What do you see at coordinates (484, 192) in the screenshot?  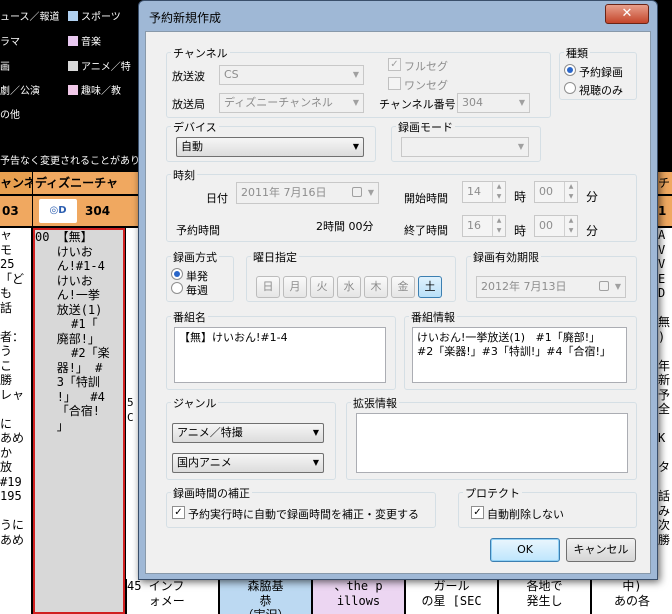 I see `start-hour-spinner: 14 ▲ ▼` at bounding box center [484, 192].